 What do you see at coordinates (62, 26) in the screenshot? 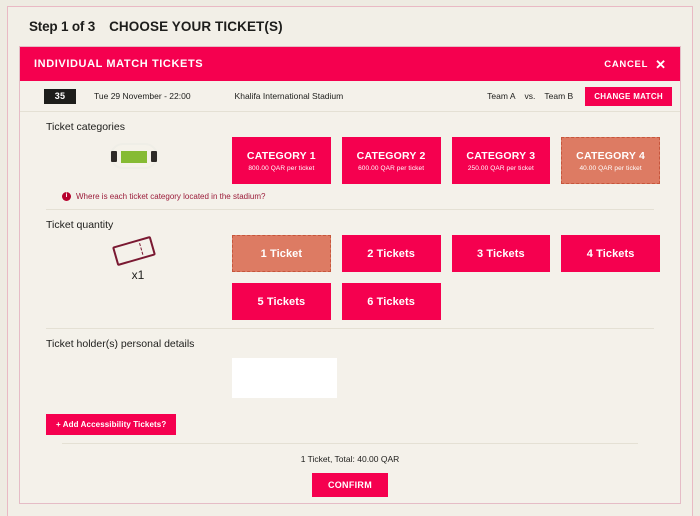
I see `step-1-label: Step 1 of 3` at bounding box center [62, 26].